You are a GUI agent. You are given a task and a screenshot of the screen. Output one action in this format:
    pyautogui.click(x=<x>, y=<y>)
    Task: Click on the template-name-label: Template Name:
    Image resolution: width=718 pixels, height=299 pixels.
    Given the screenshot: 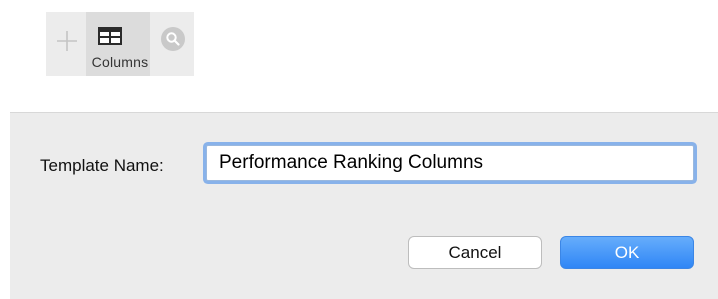 What is the action you would take?
    pyautogui.click(x=102, y=165)
    